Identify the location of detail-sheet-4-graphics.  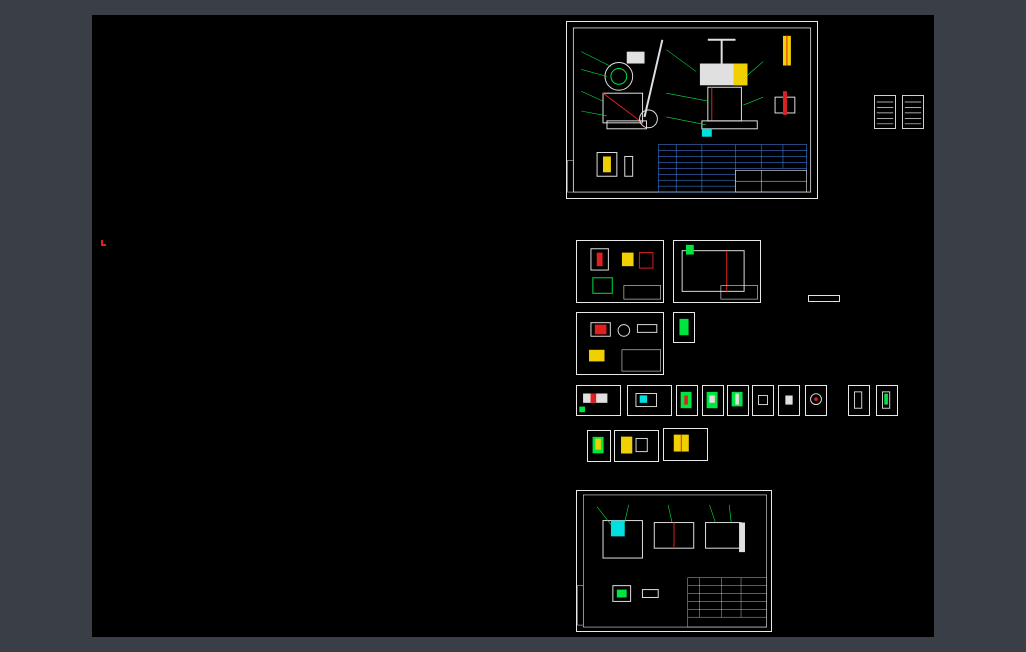
(712, 400).